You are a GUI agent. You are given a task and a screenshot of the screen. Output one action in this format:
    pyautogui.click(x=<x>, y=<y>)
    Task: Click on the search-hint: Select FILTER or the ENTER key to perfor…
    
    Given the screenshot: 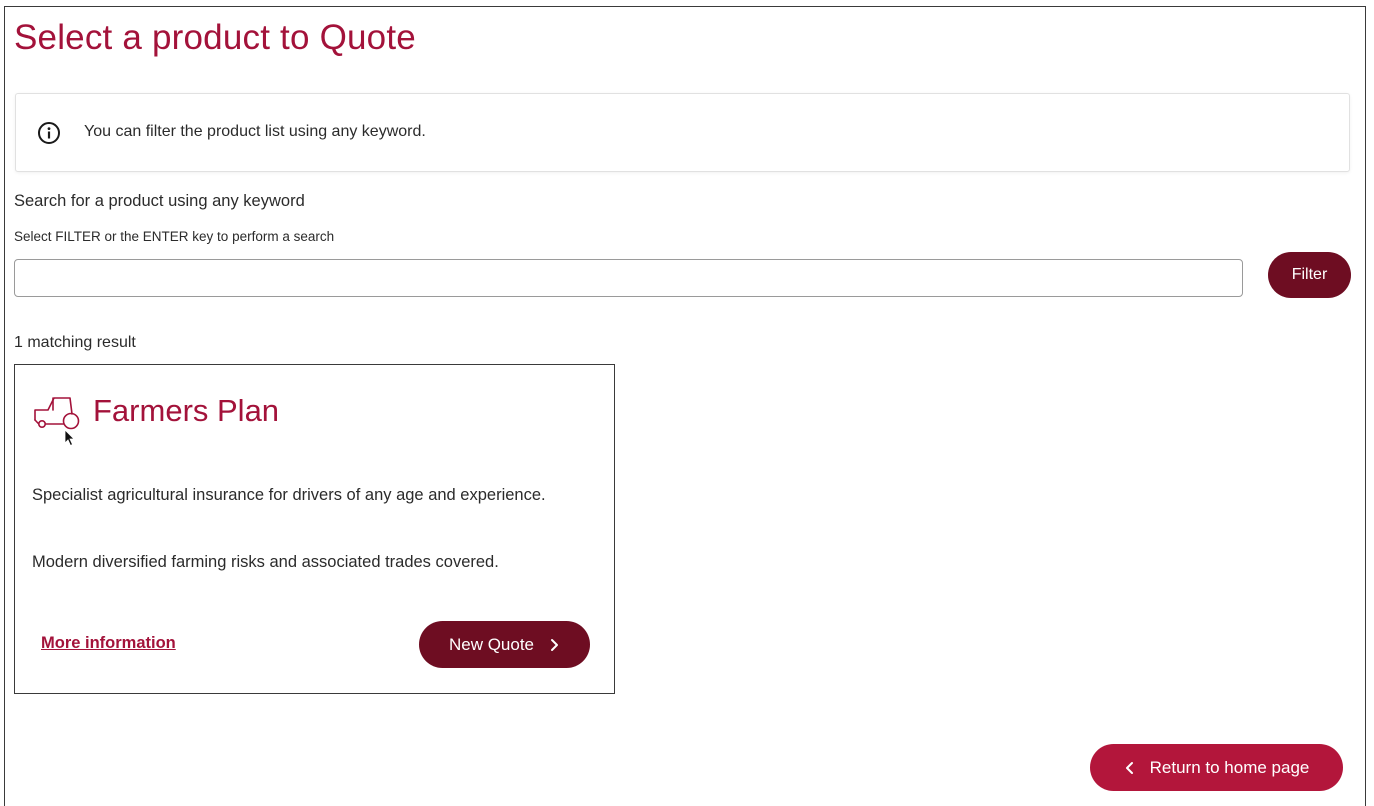 What is the action you would take?
    pyautogui.click(x=174, y=236)
    